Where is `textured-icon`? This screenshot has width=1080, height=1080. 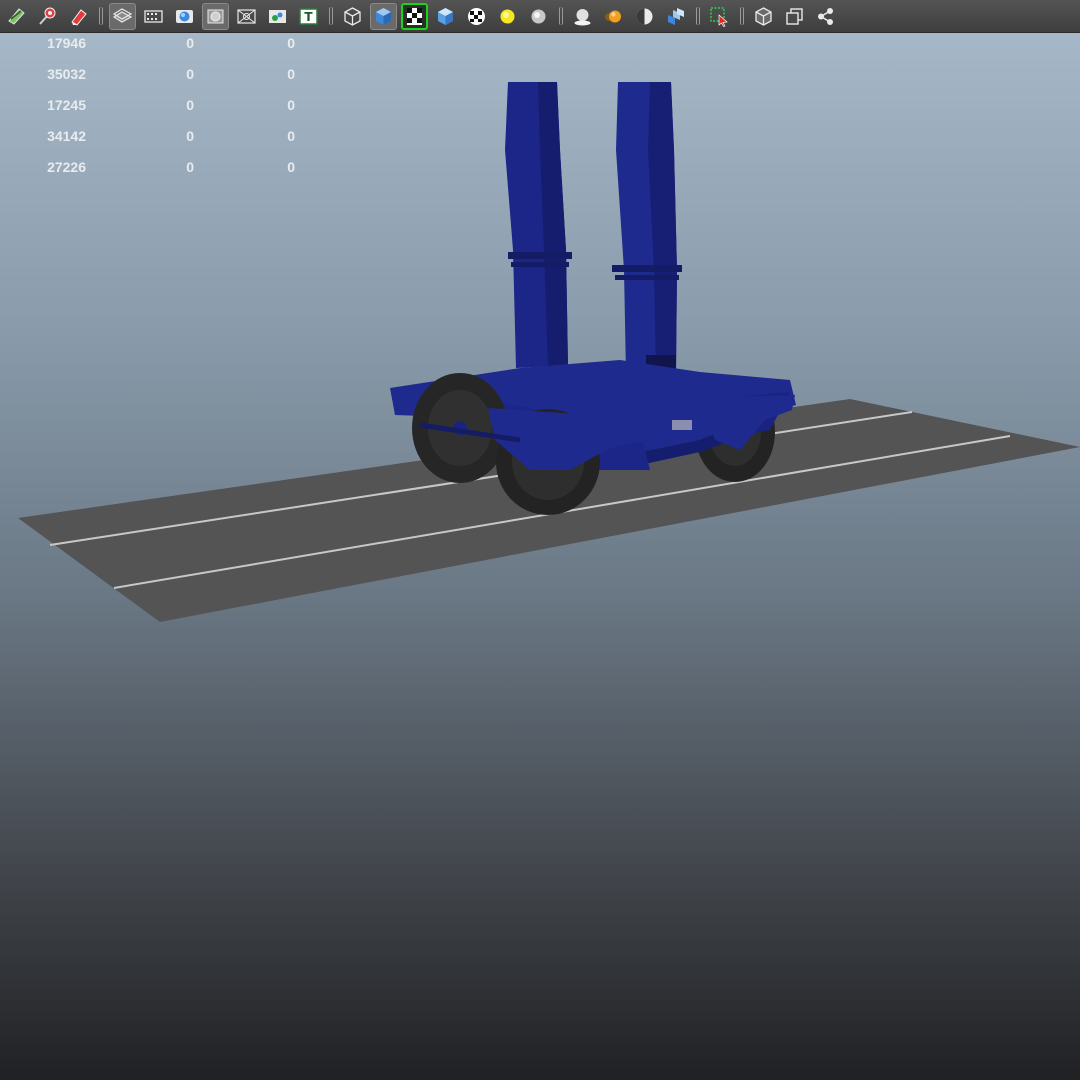 textured-icon is located at coordinates (476, 16).